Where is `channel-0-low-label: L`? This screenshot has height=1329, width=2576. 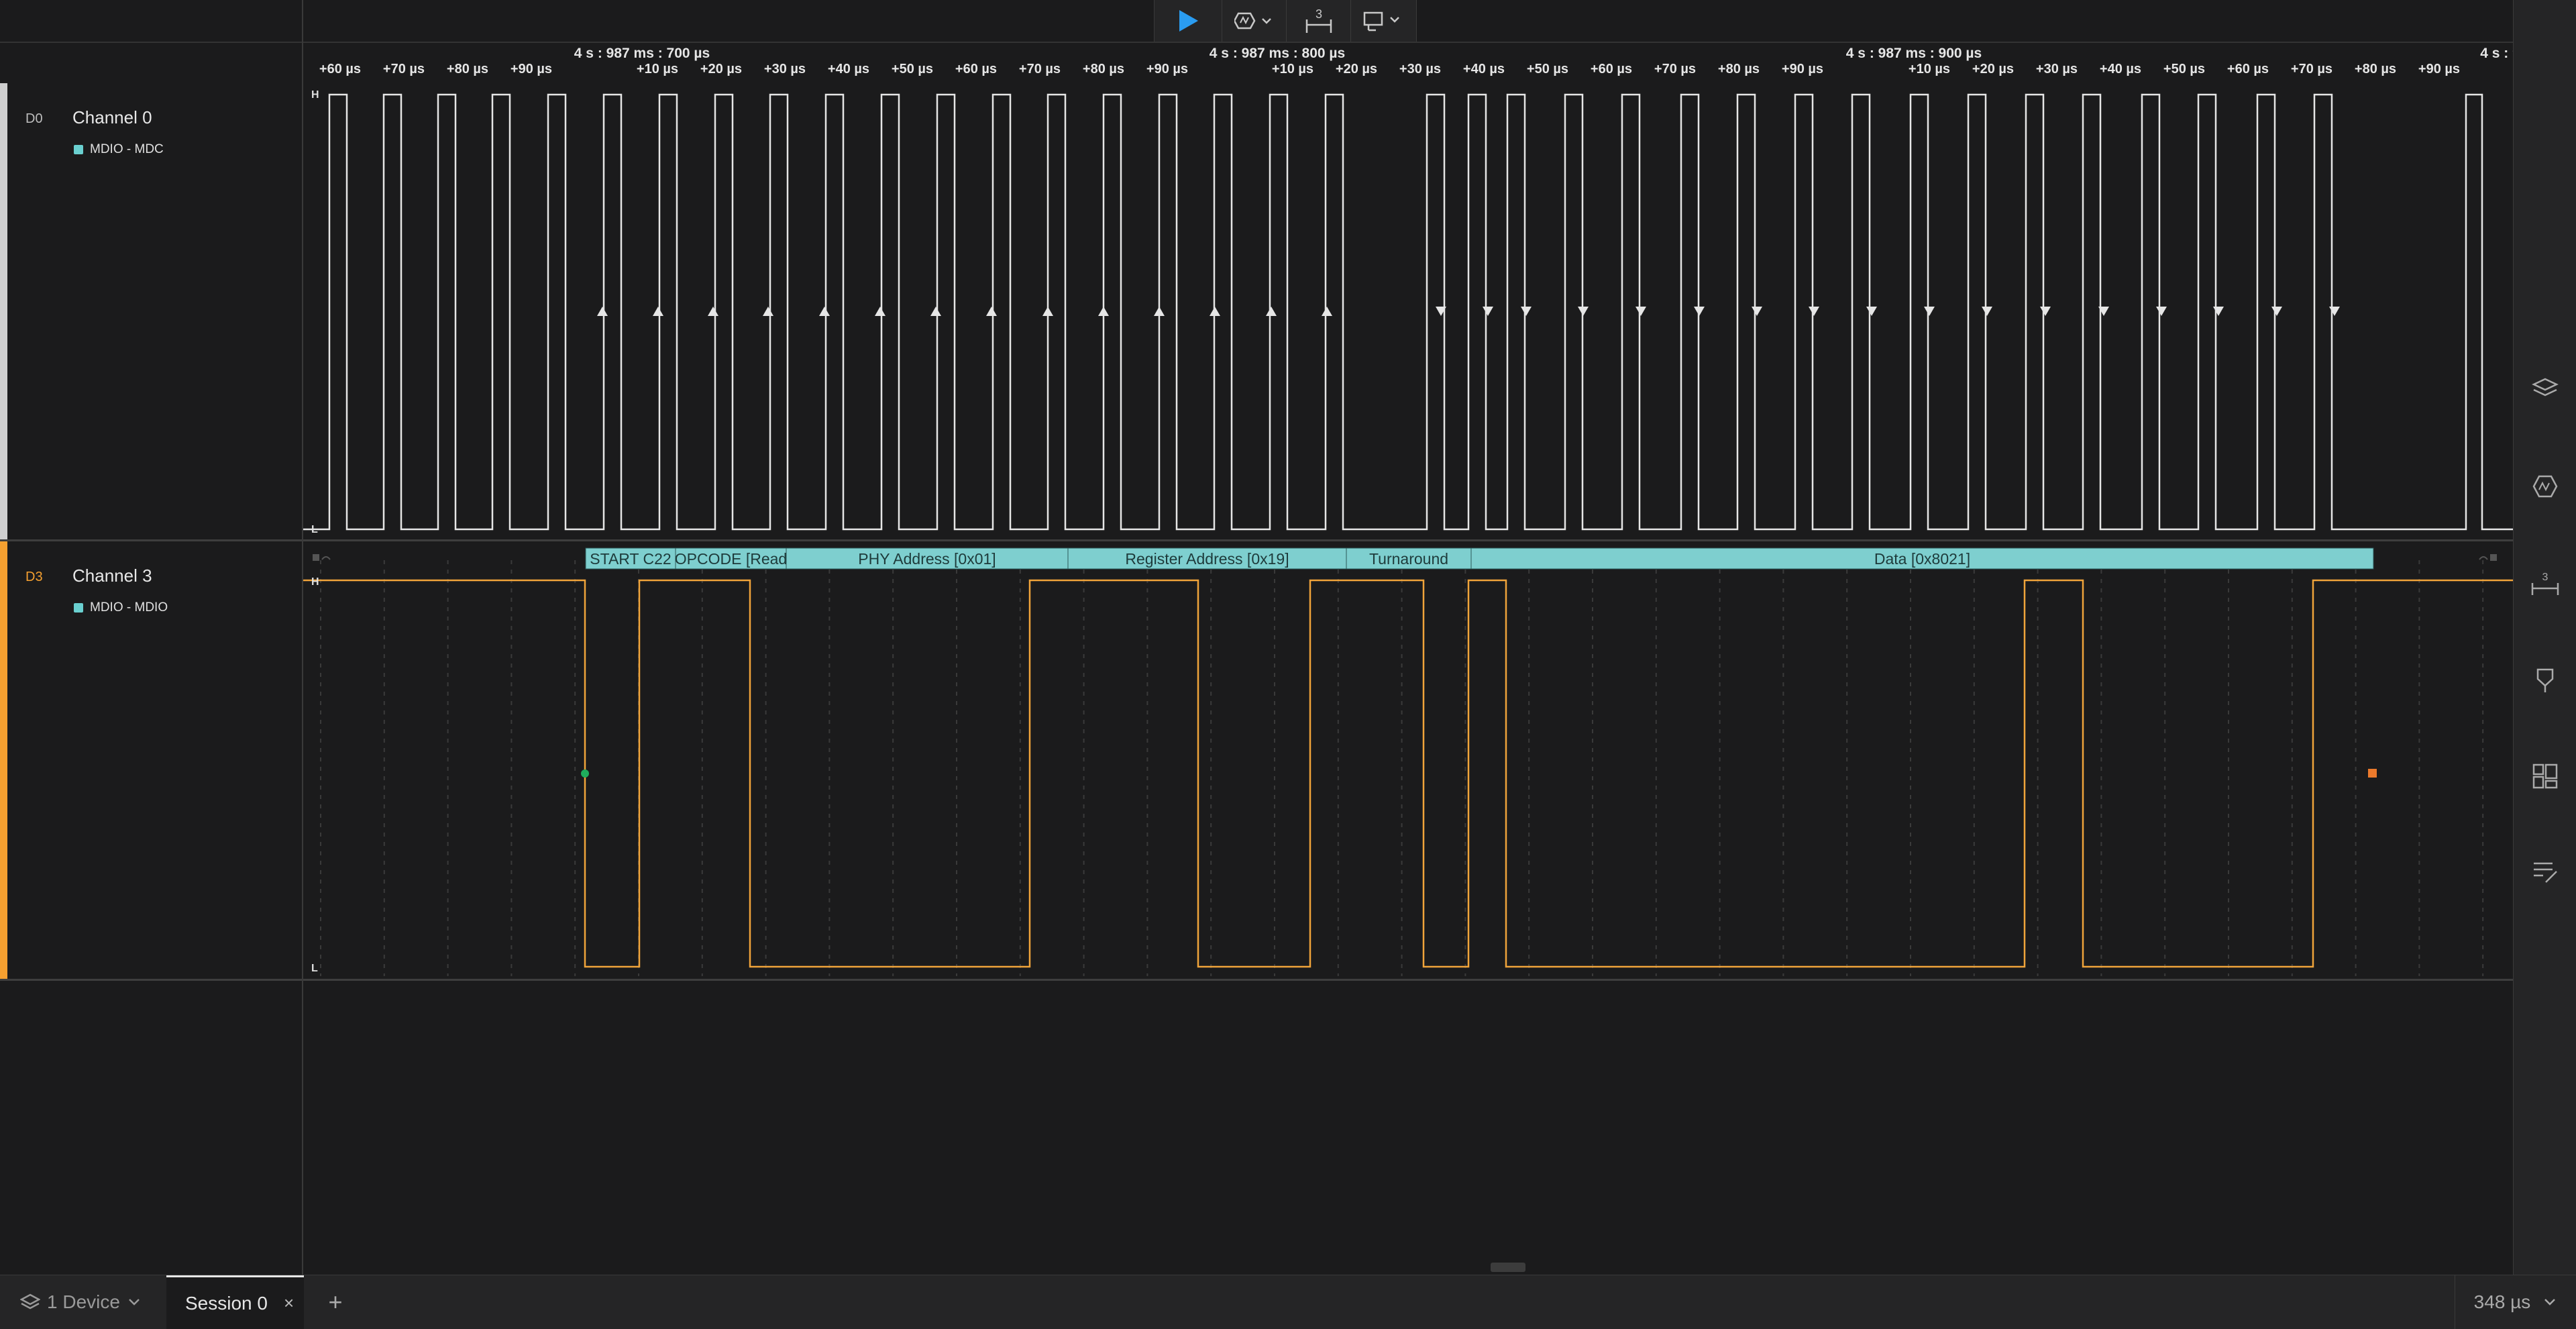
channel-0-low-label: L is located at coordinates (314, 529).